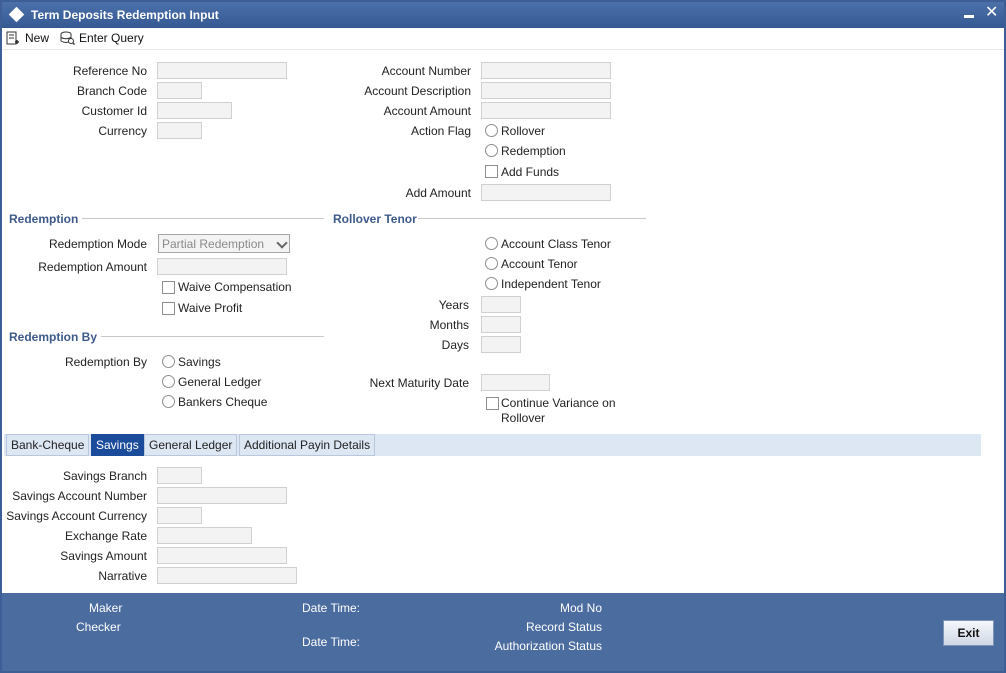 Image resolution: width=1006 pixels, height=673 pixels. I want to click on exchange-rate-field, so click(204, 535).